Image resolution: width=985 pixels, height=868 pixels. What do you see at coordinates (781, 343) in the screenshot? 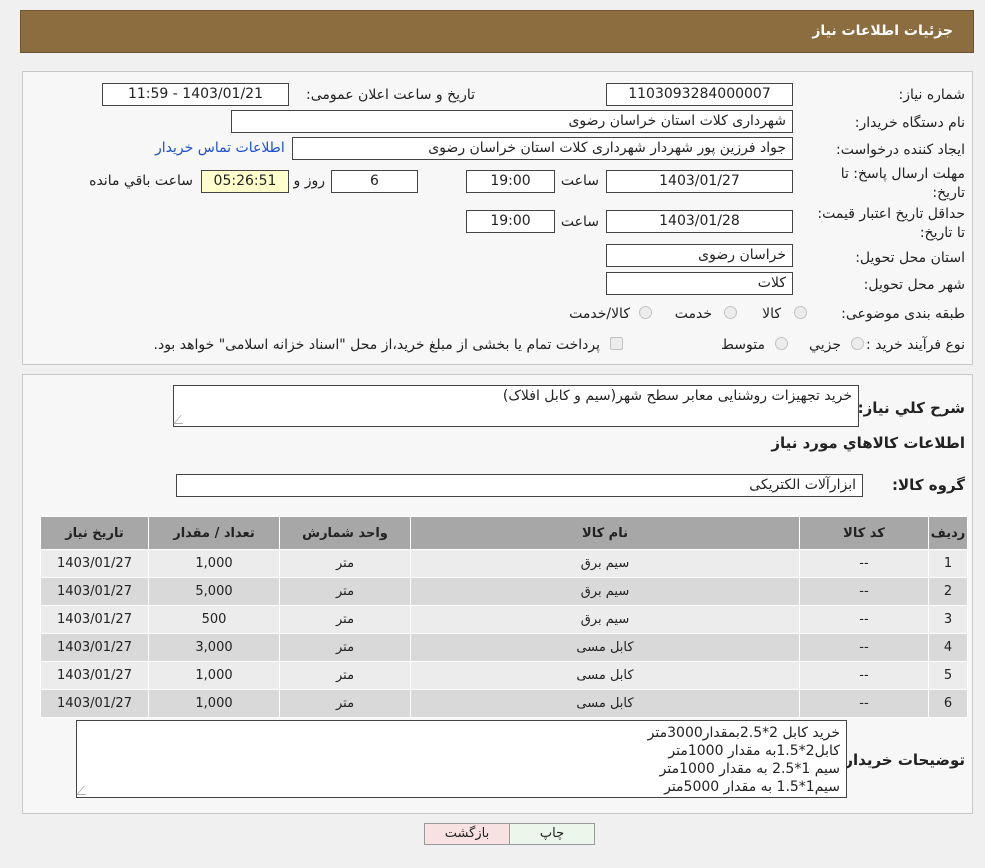
I see `process-radio-medium` at bounding box center [781, 343].